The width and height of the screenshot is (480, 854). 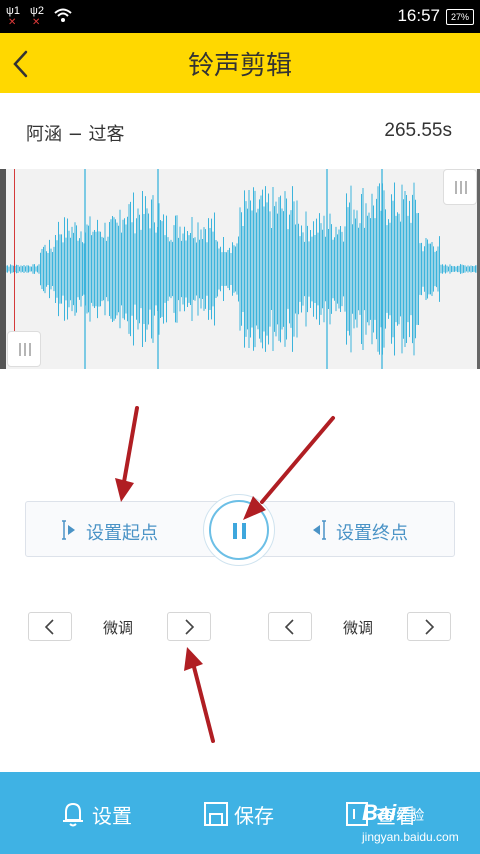 I want to click on page-title: 铃声剪辑, so click(x=239, y=66).